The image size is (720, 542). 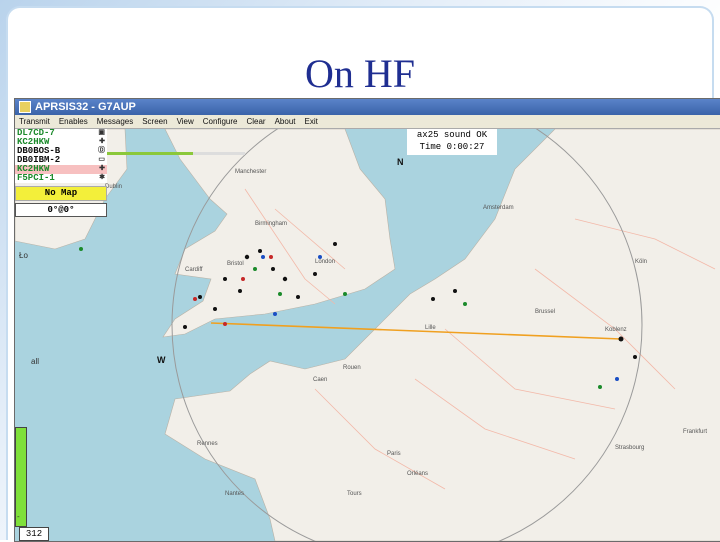 What do you see at coordinates (185, 121) in the screenshot?
I see `menu-view: View` at bounding box center [185, 121].